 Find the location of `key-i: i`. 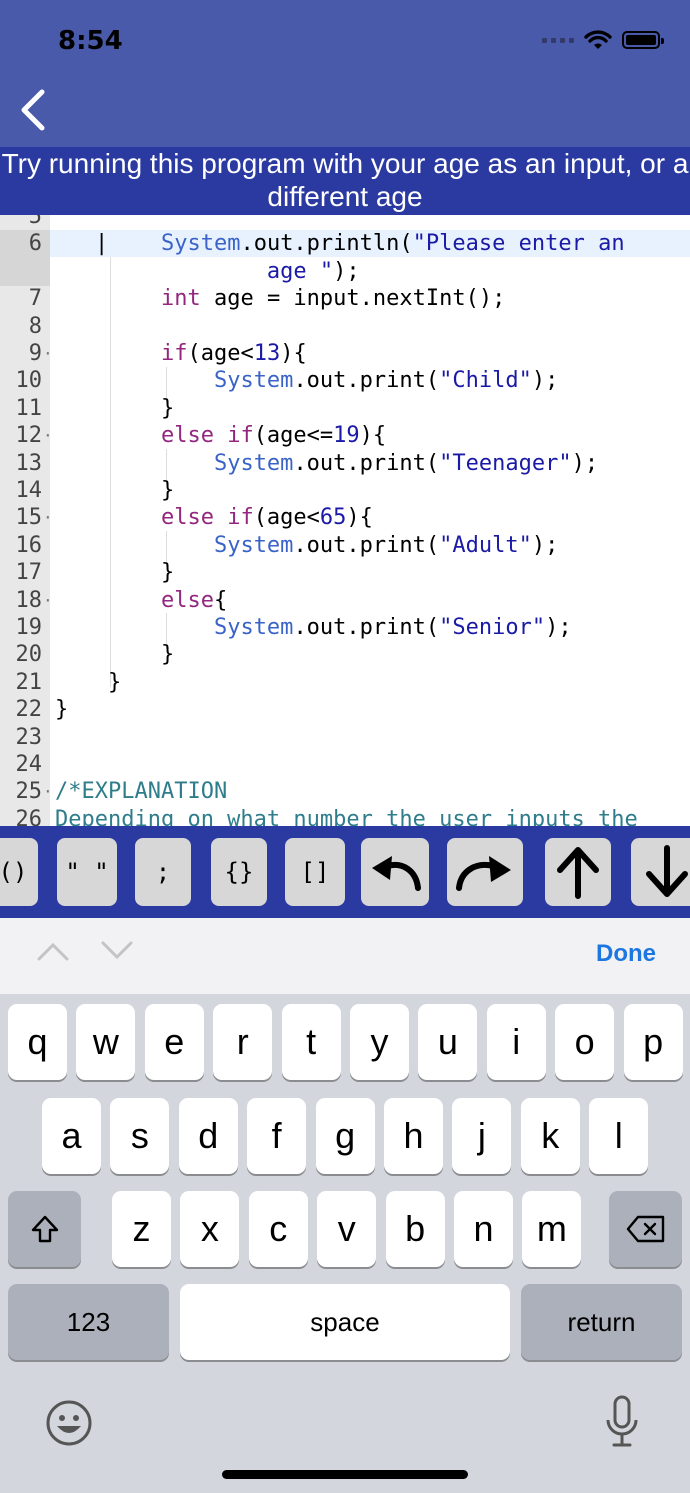

key-i: i is located at coordinates (516, 1042).